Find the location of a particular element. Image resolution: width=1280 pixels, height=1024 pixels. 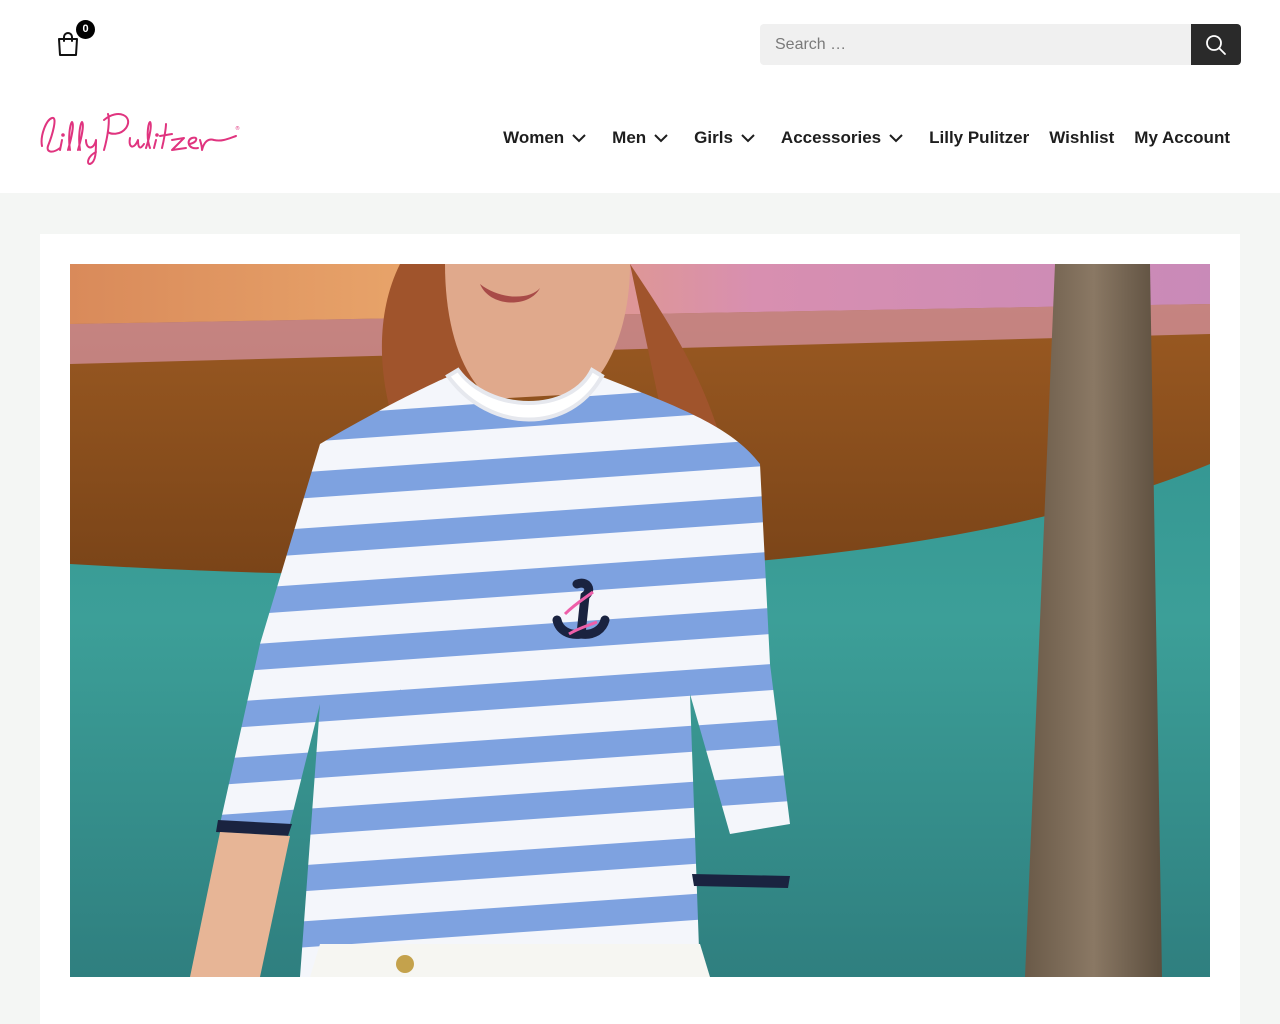

nav-item-label: Accessories is located at coordinates (831, 137).